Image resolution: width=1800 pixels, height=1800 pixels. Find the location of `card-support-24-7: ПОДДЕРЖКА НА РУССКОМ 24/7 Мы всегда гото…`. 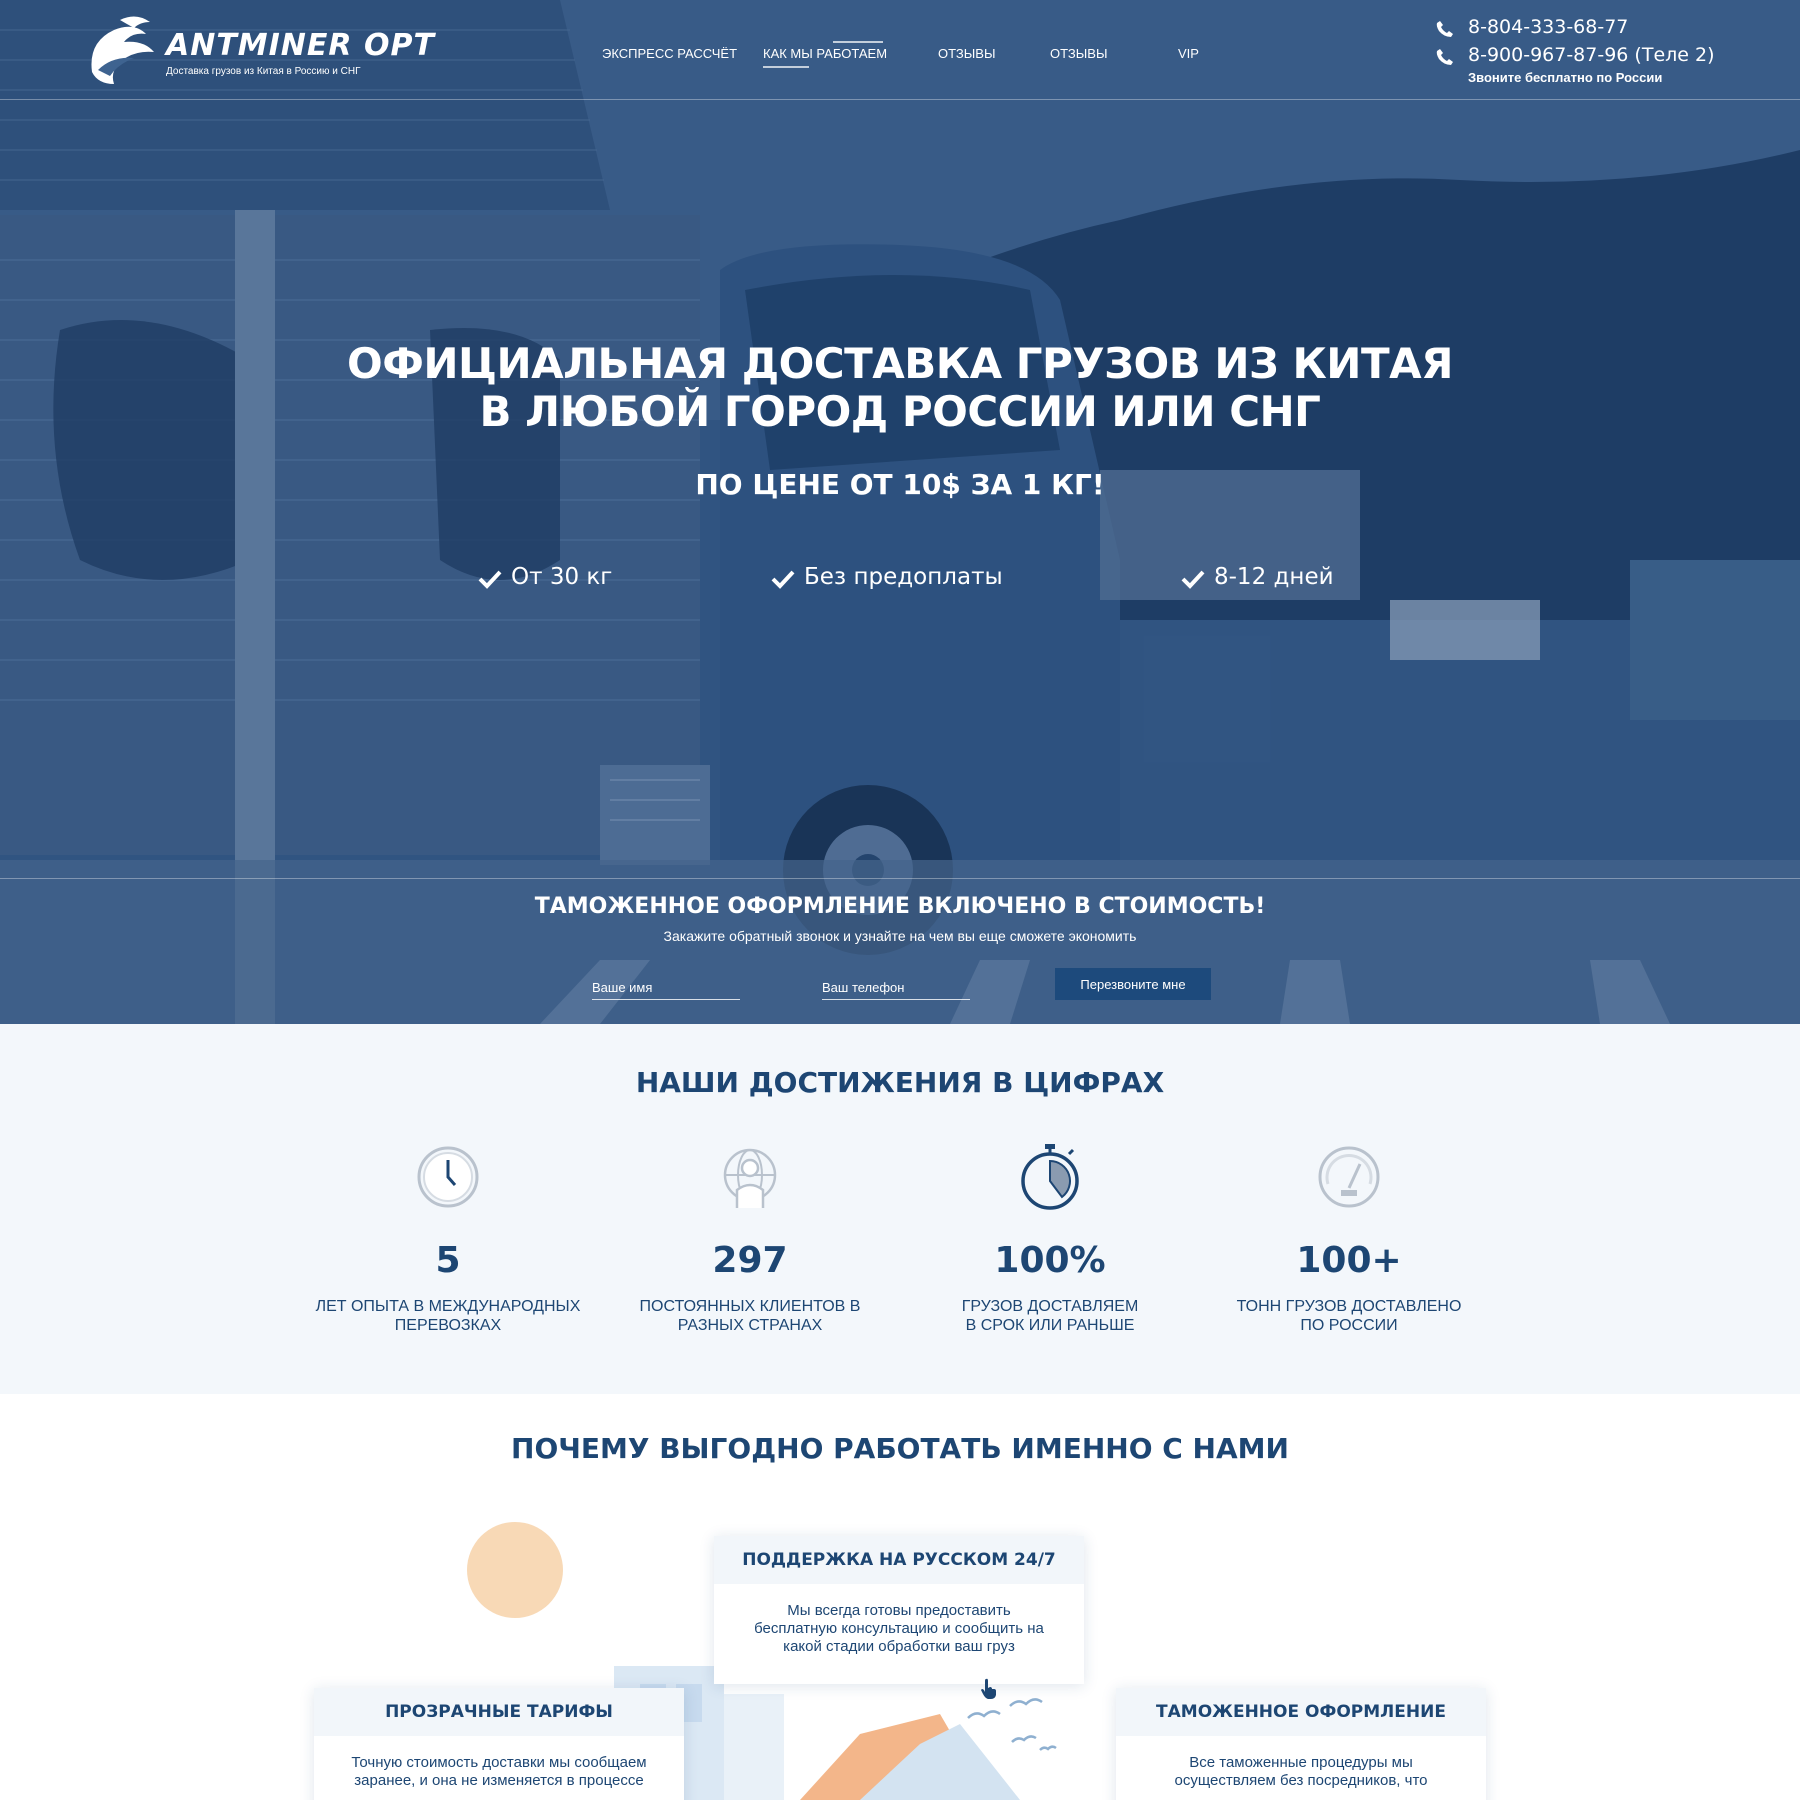

card-support-24-7: ПОДДЕРЖКА НА РУССКОМ 24/7 Мы всегда гото… is located at coordinates (899, 1610).